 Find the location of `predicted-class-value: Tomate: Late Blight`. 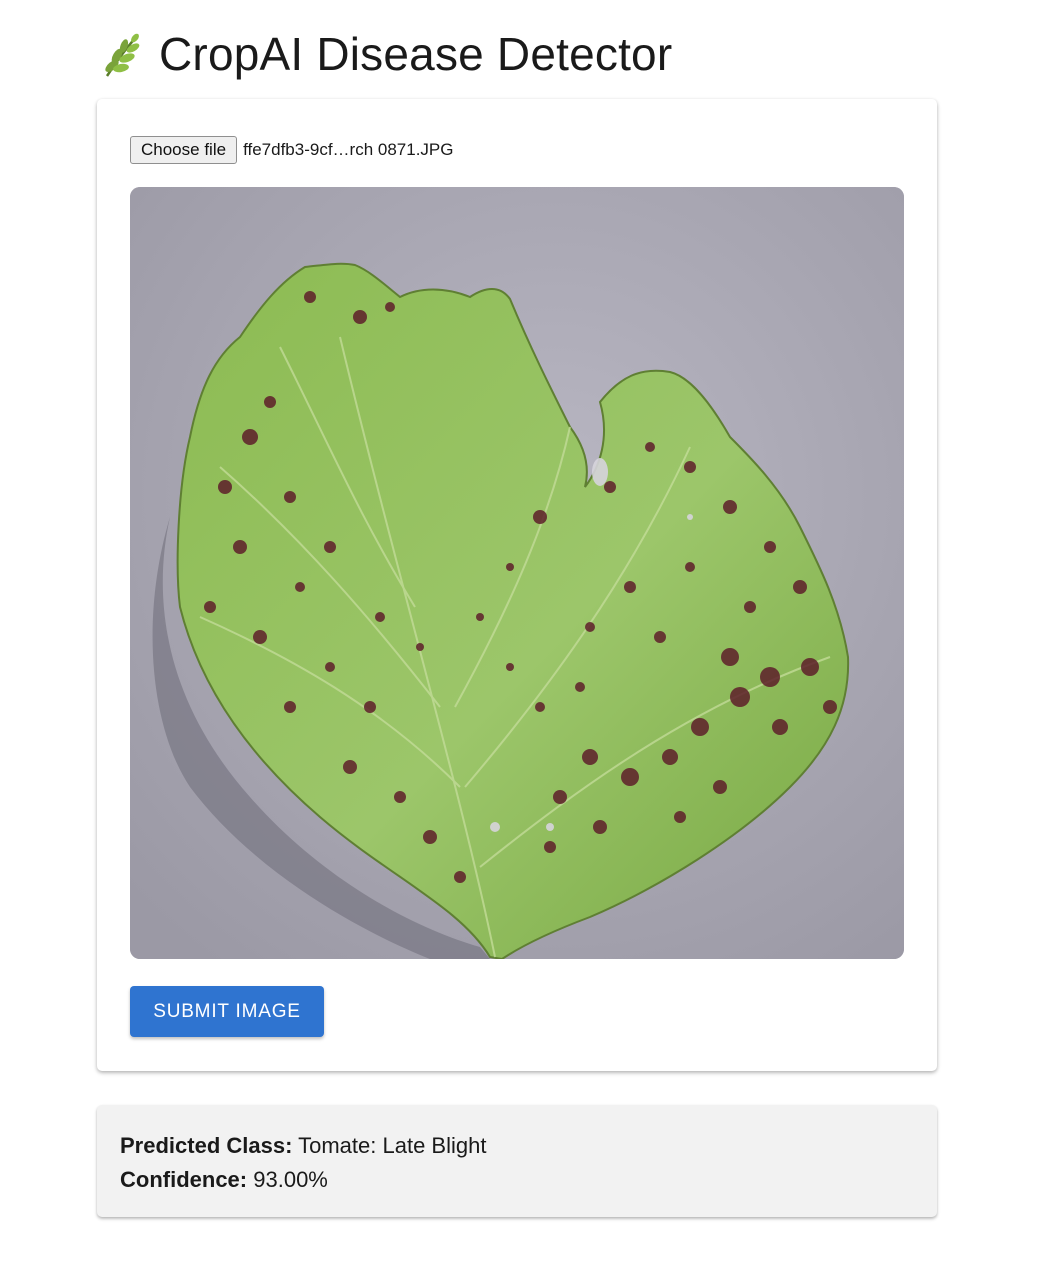

predicted-class-value: Tomate: Late Blight is located at coordinates (392, 1145).